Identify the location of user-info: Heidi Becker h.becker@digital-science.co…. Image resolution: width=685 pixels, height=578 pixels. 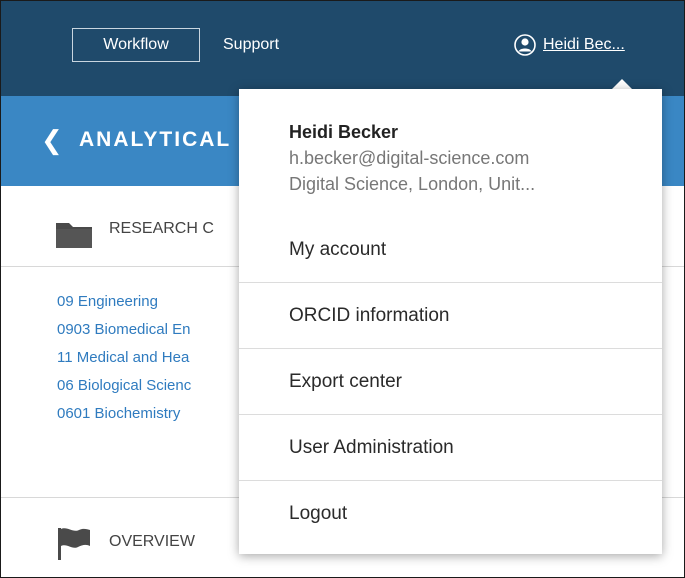
(412, 158).